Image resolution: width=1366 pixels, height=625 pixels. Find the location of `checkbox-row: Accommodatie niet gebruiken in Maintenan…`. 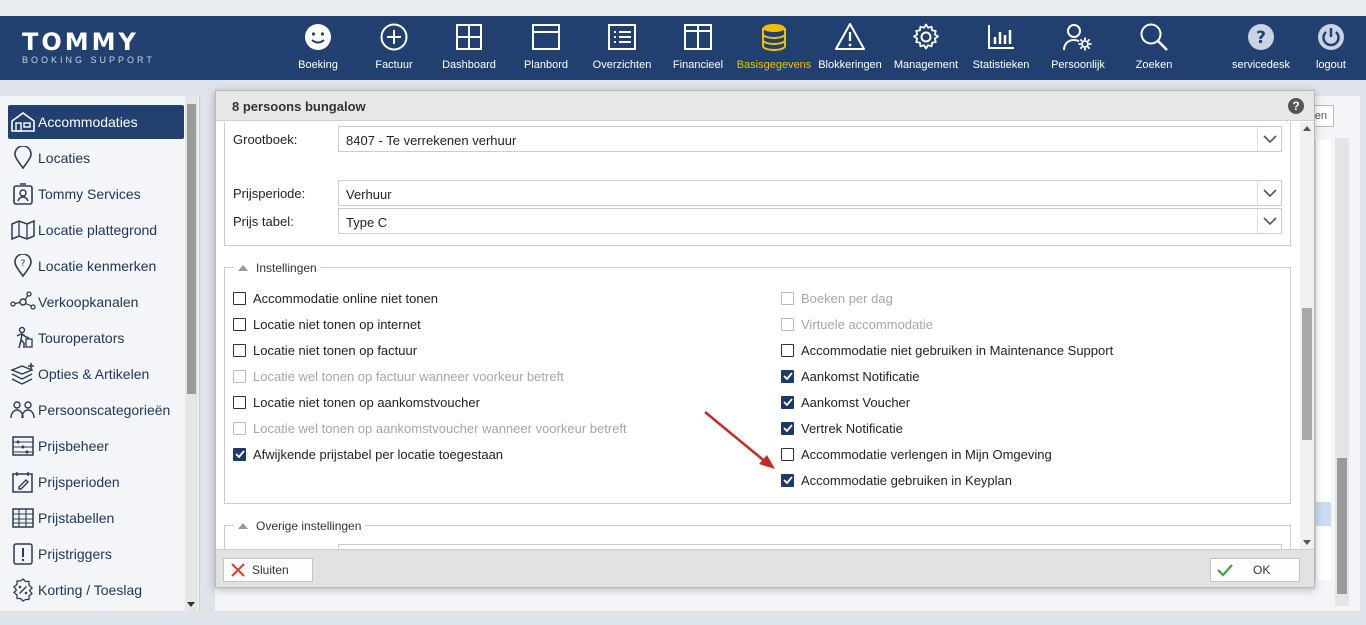

checkbox-row: Accommodatie niet gebruiken in Maintenan… is located at coordinates (947, 350).